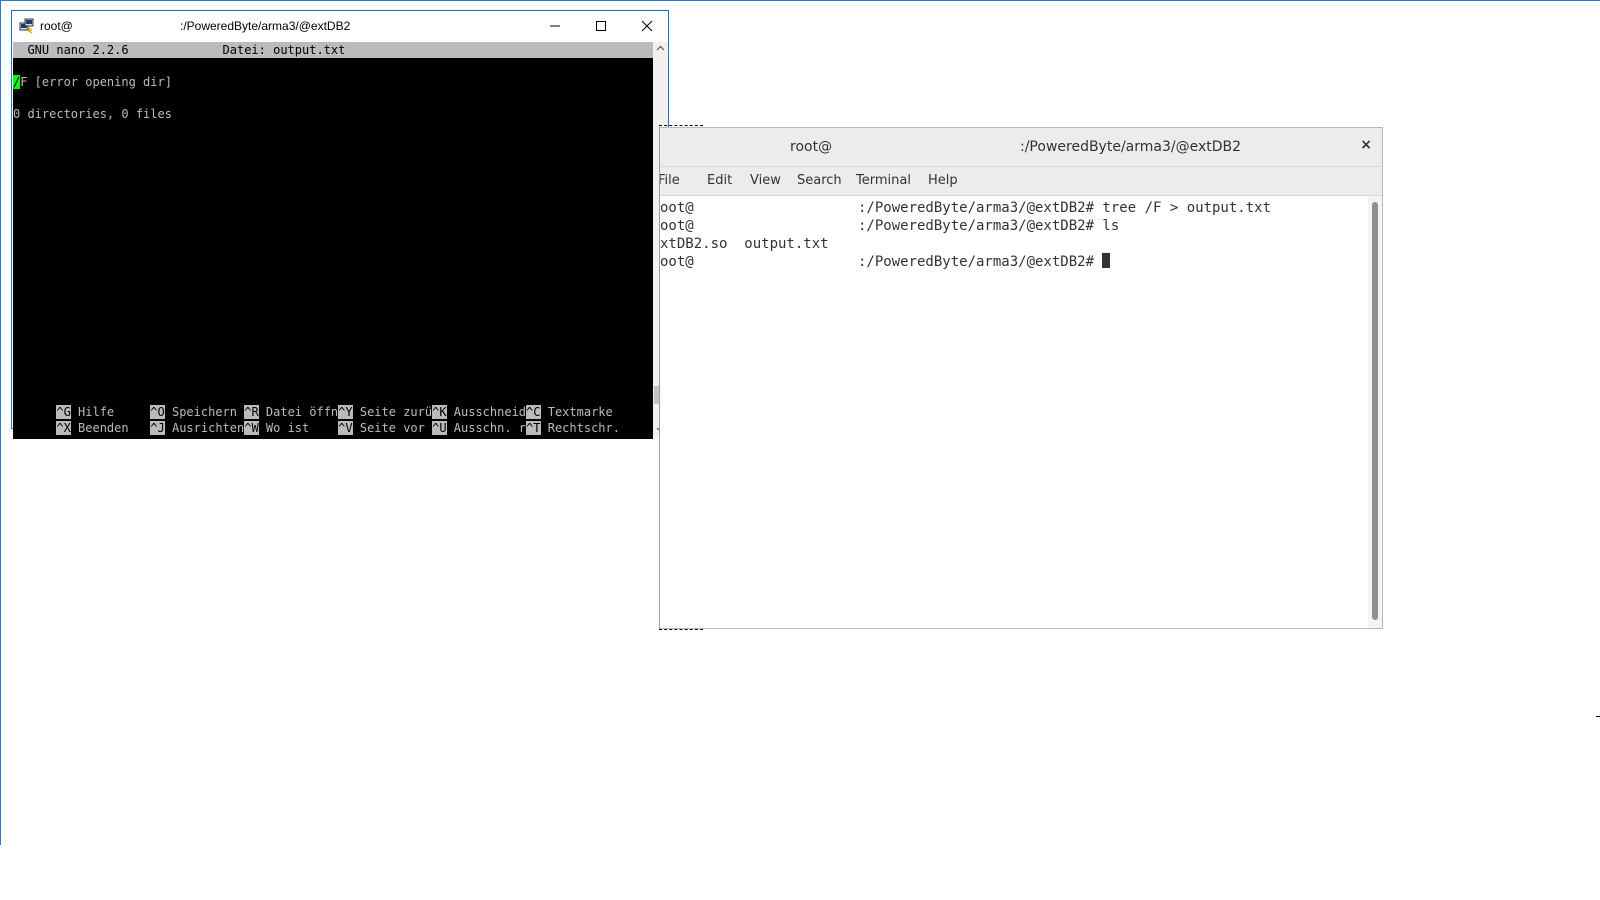 The image size is (1600, 900). Describe the element at coordinates (251, 428) in the screenshot. I see `shortcut-key: ^W` at that location.